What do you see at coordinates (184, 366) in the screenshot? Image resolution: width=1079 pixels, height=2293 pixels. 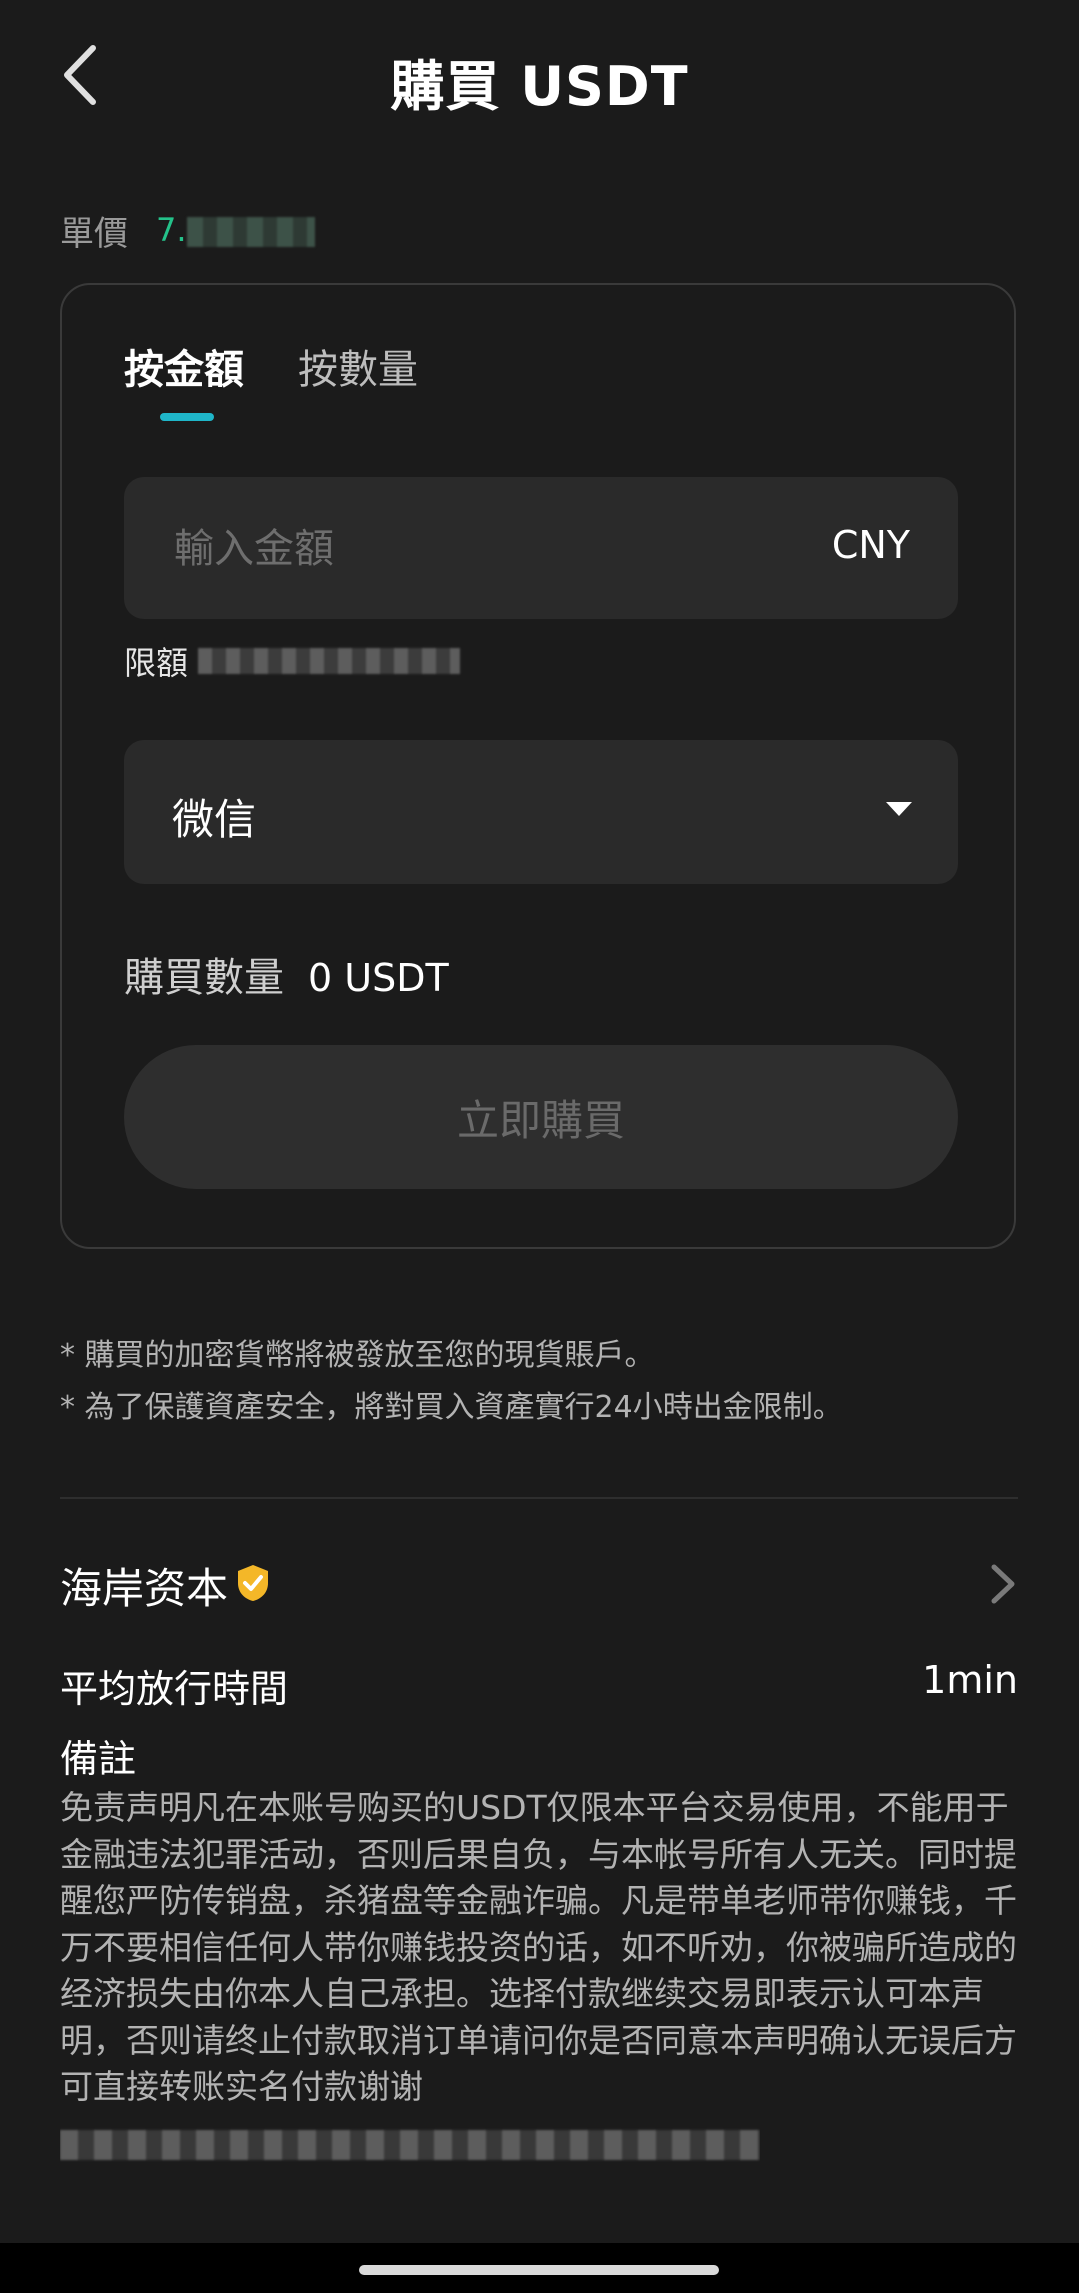 I see `tab-by-amount: 按金額` at bounding box center [184, 366].